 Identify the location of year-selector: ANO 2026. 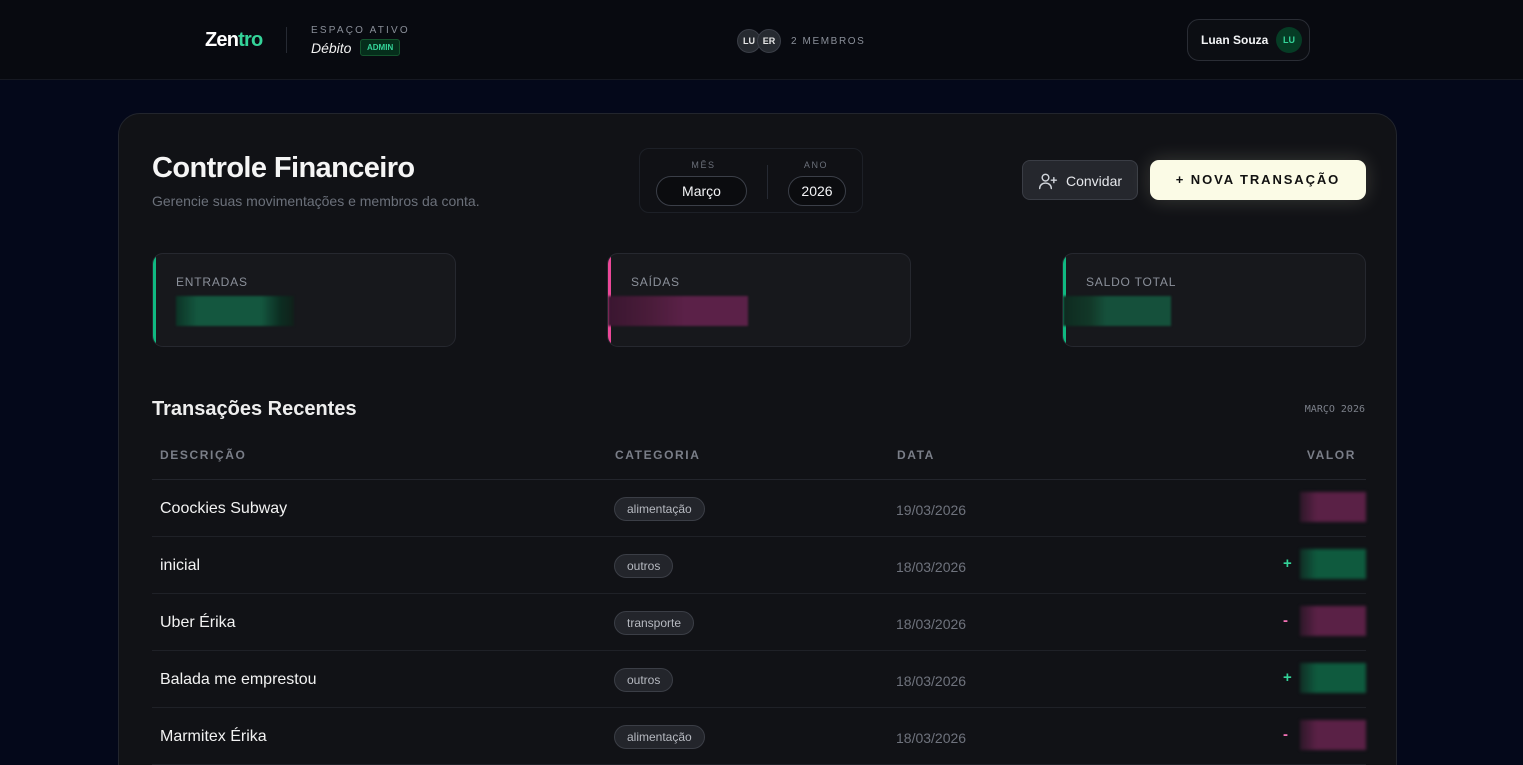
(816, 181).